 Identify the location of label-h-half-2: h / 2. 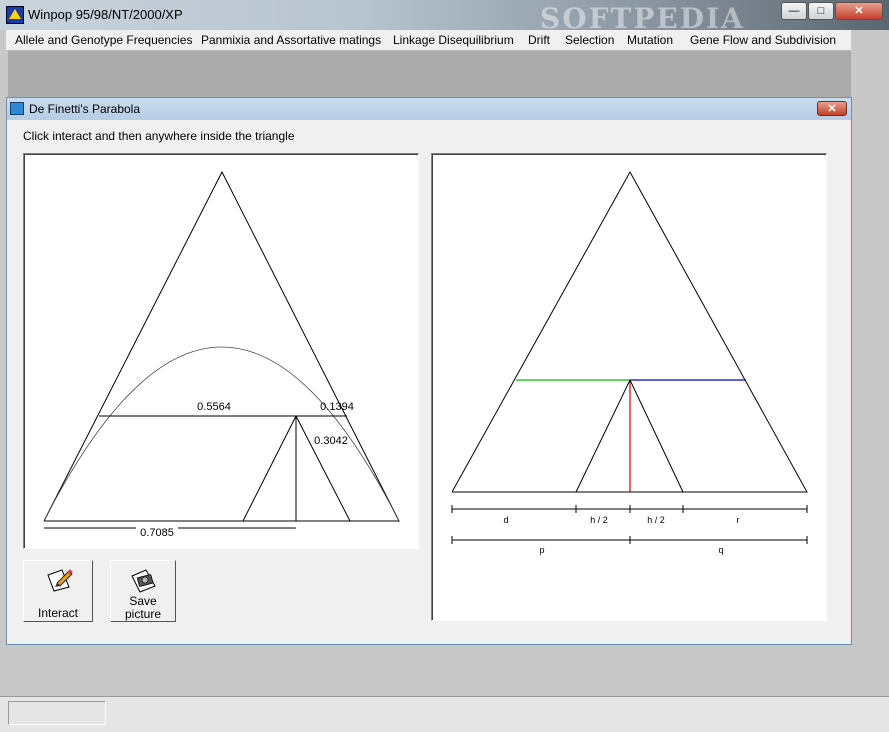
(656, 520).